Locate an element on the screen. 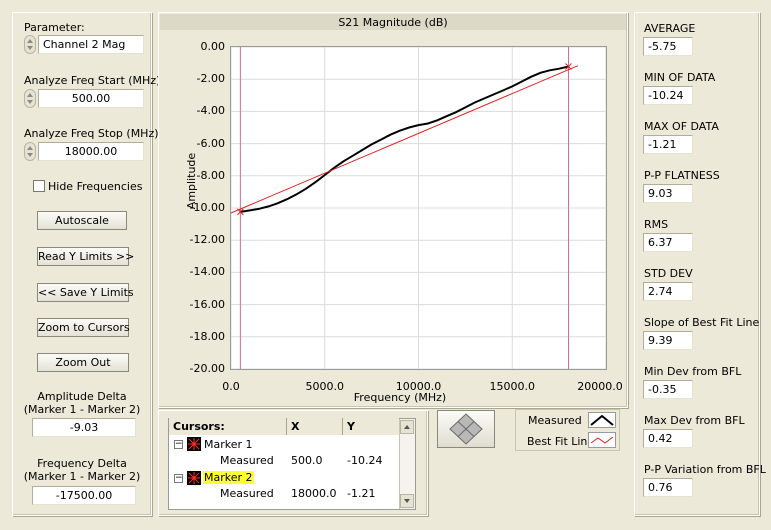  stat-label: Min Dev from BFL is located at coordinates (693, 371).